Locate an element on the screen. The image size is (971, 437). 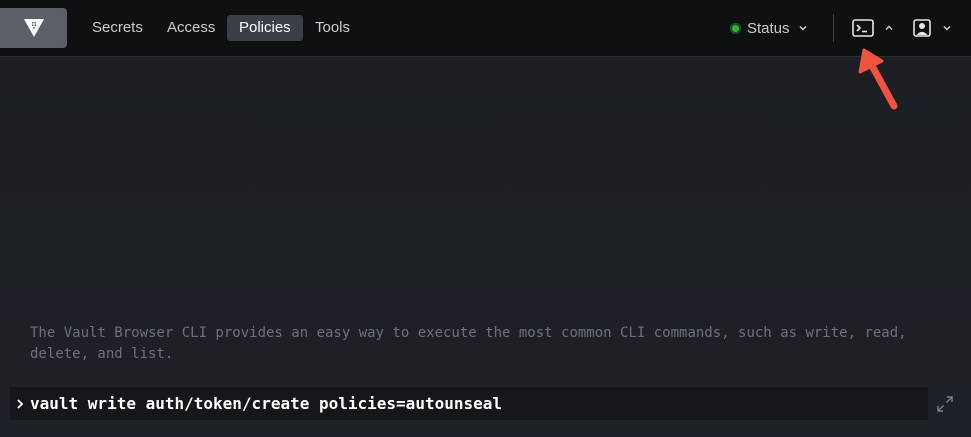
top-navbar: Secrets Access Policies Tools Status is located at coordinates (485, 28).